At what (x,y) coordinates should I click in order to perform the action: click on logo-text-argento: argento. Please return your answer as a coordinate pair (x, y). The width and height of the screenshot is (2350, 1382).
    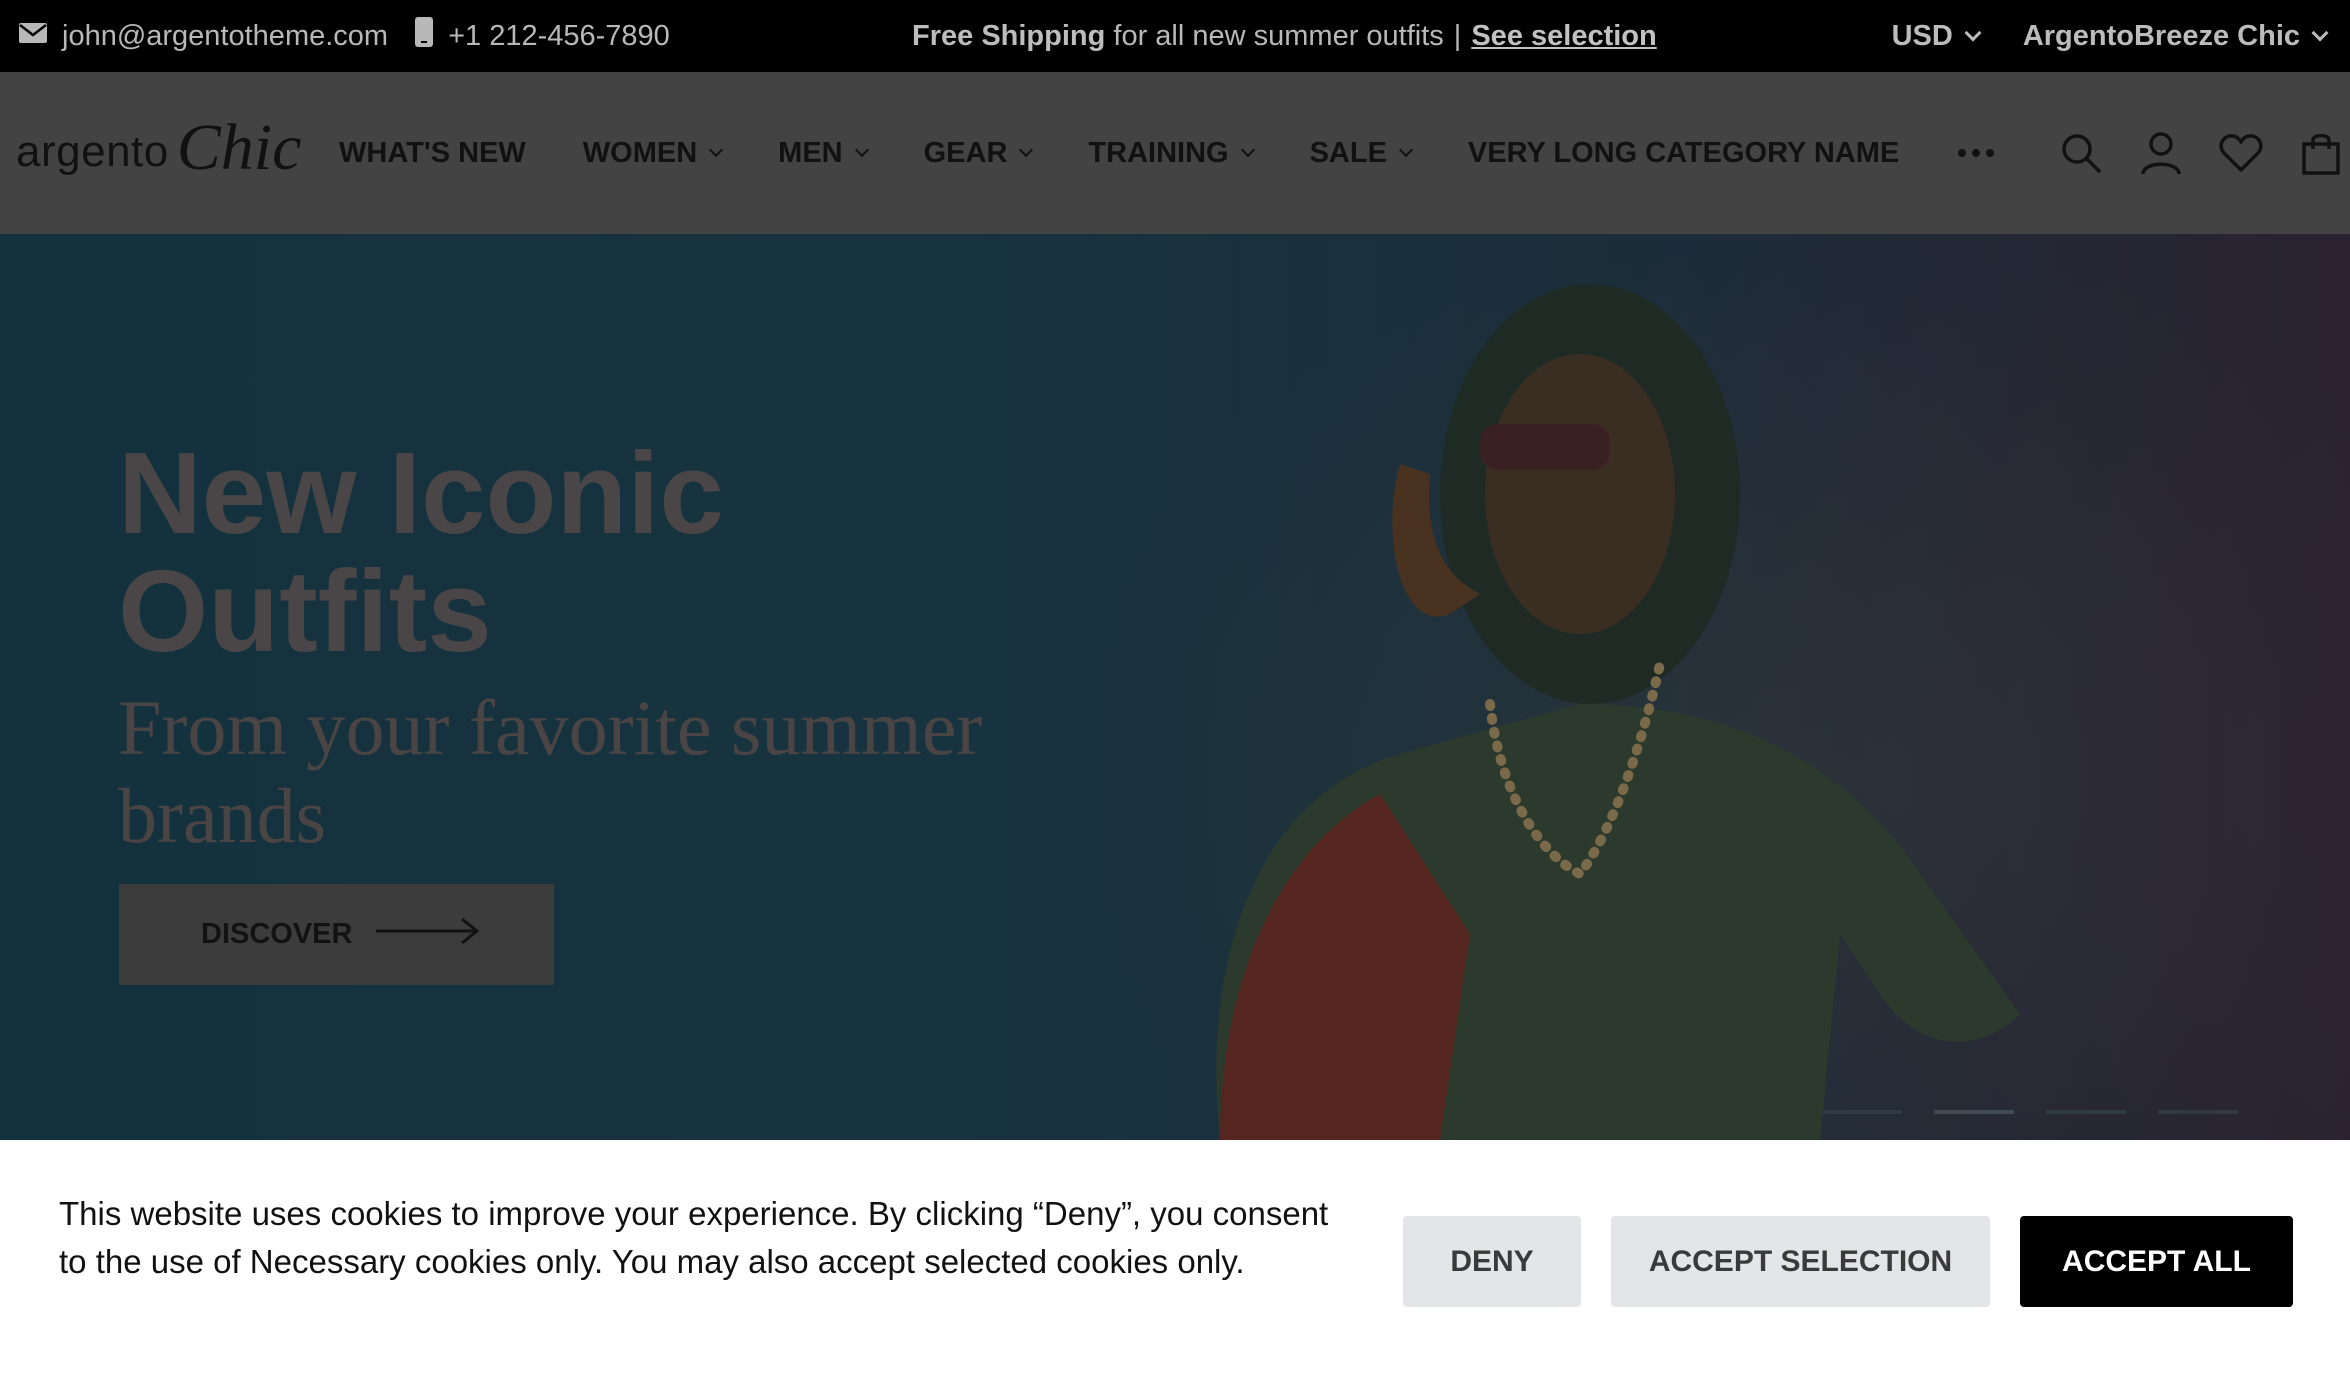
    Looking at the image, I should click on (92, 151).